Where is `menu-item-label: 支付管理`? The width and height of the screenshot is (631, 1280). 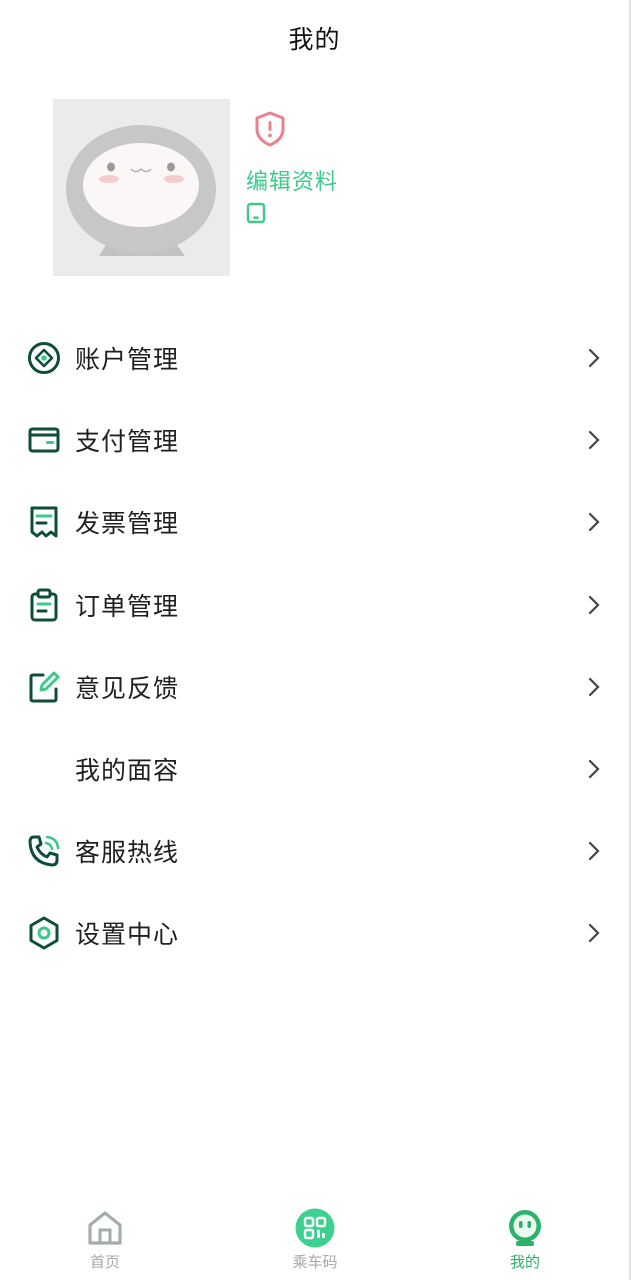 menu-item-label: 支付管理 is located at coordinates (127, 442).